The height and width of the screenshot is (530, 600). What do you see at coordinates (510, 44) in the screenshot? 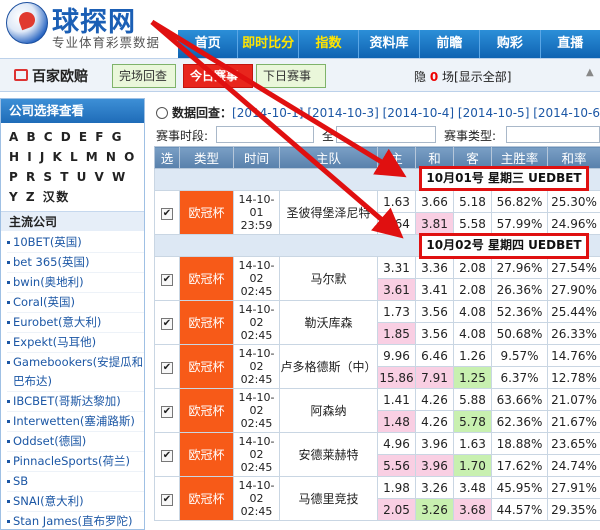
I see `nav-lottery: 购彩` at bounding box center [510, 44].